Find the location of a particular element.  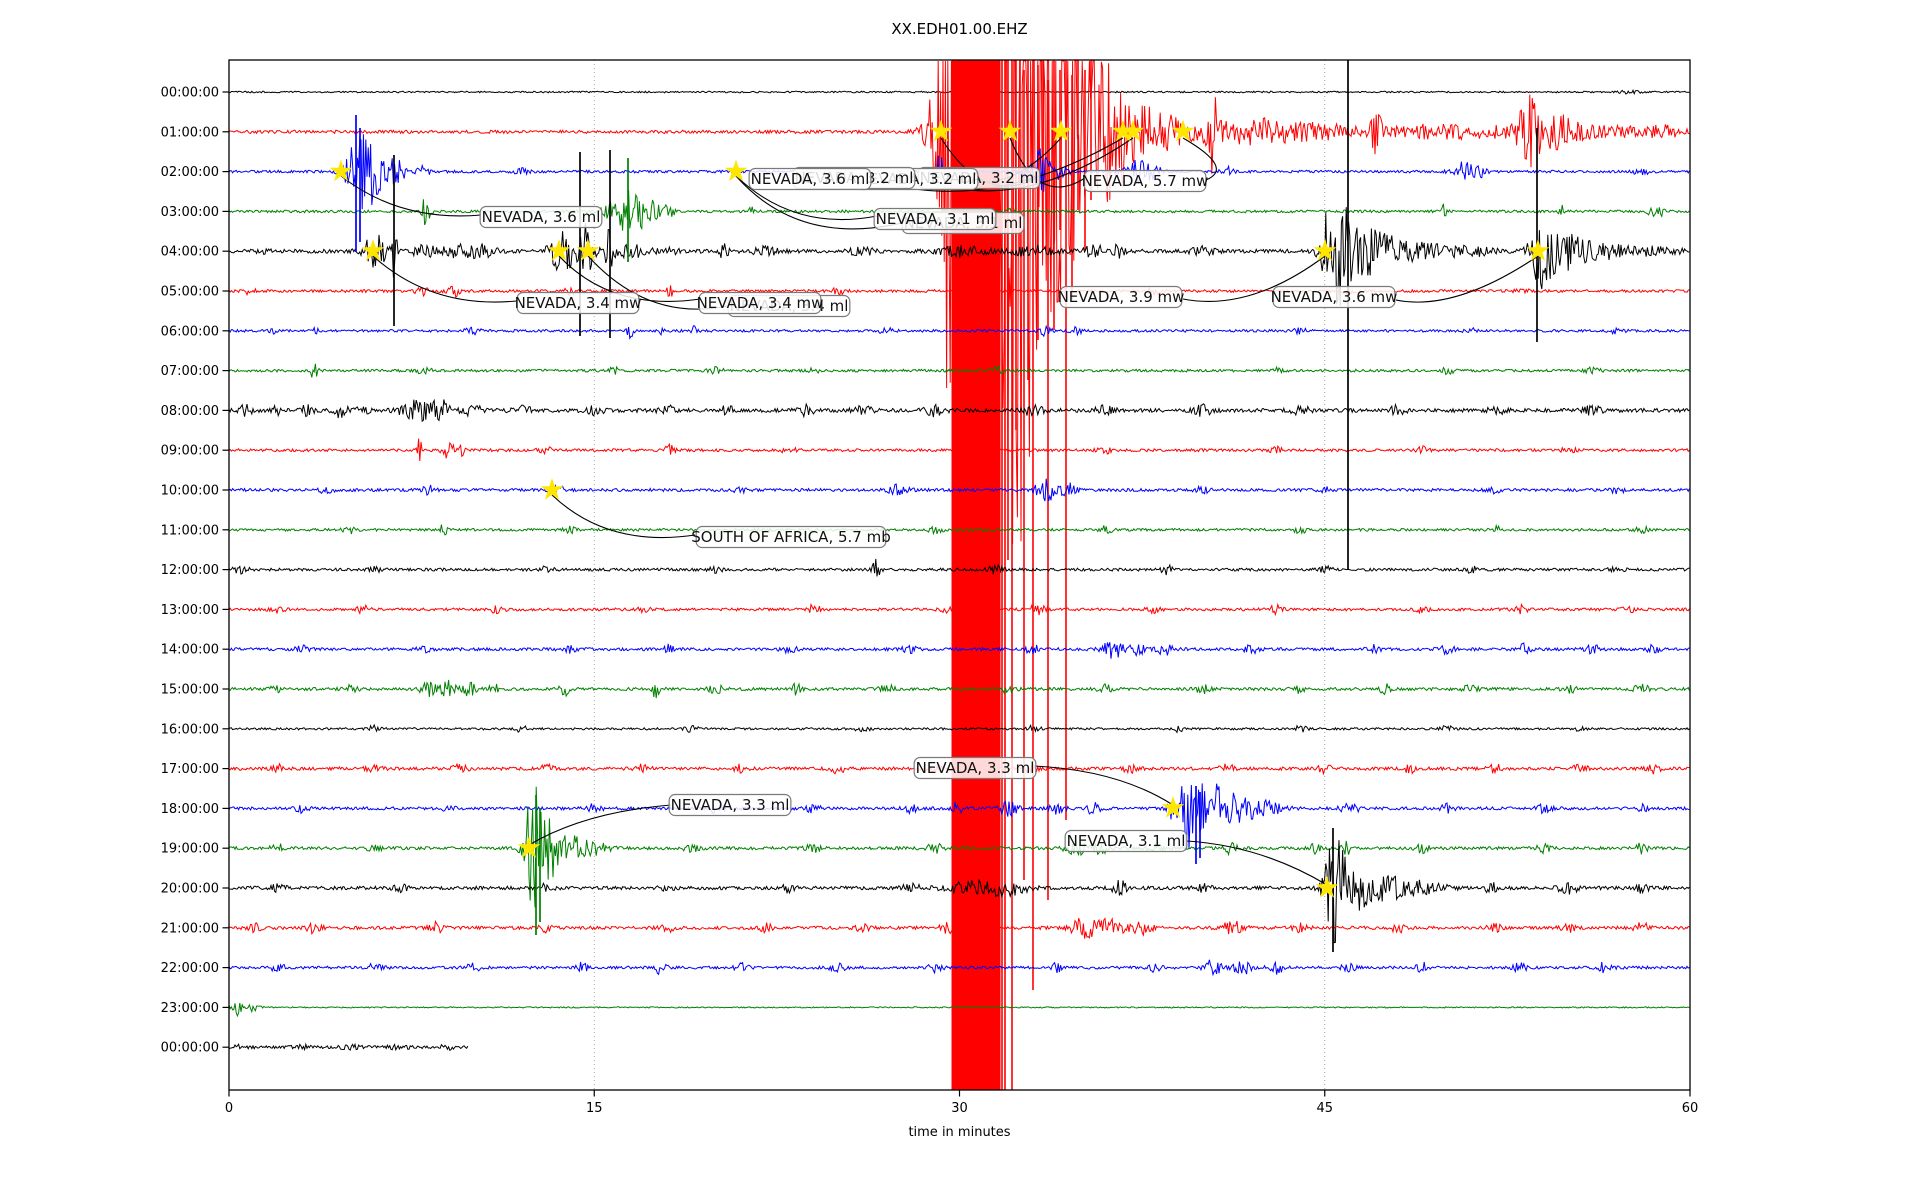

row-time-label: 08:00:00 is located at coordinates (190, 411).